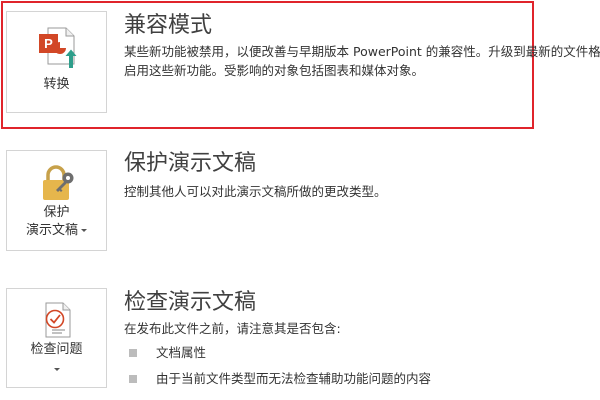 This screenshot has height=400, width=600. Describe the element at coordinates (56, 84) in the screenshot. I see `convert-button-label: 转换` at that location.